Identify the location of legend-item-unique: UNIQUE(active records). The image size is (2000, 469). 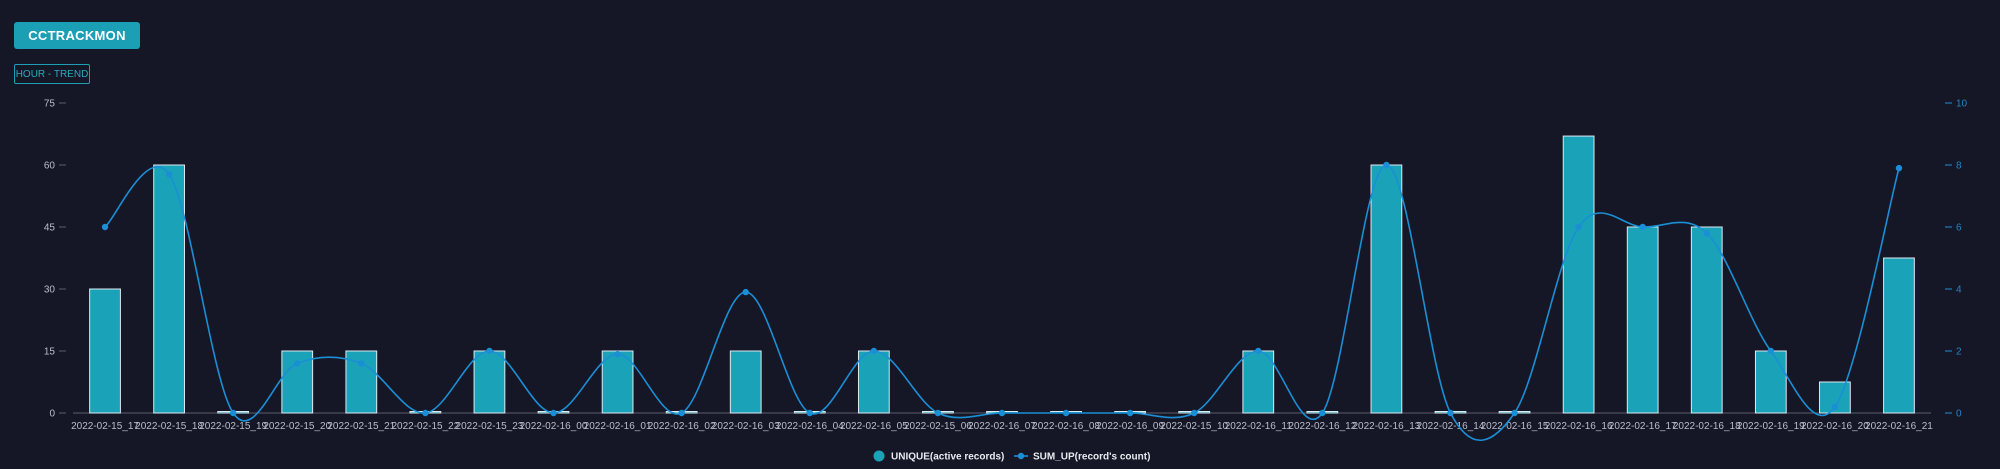
(947, 457).